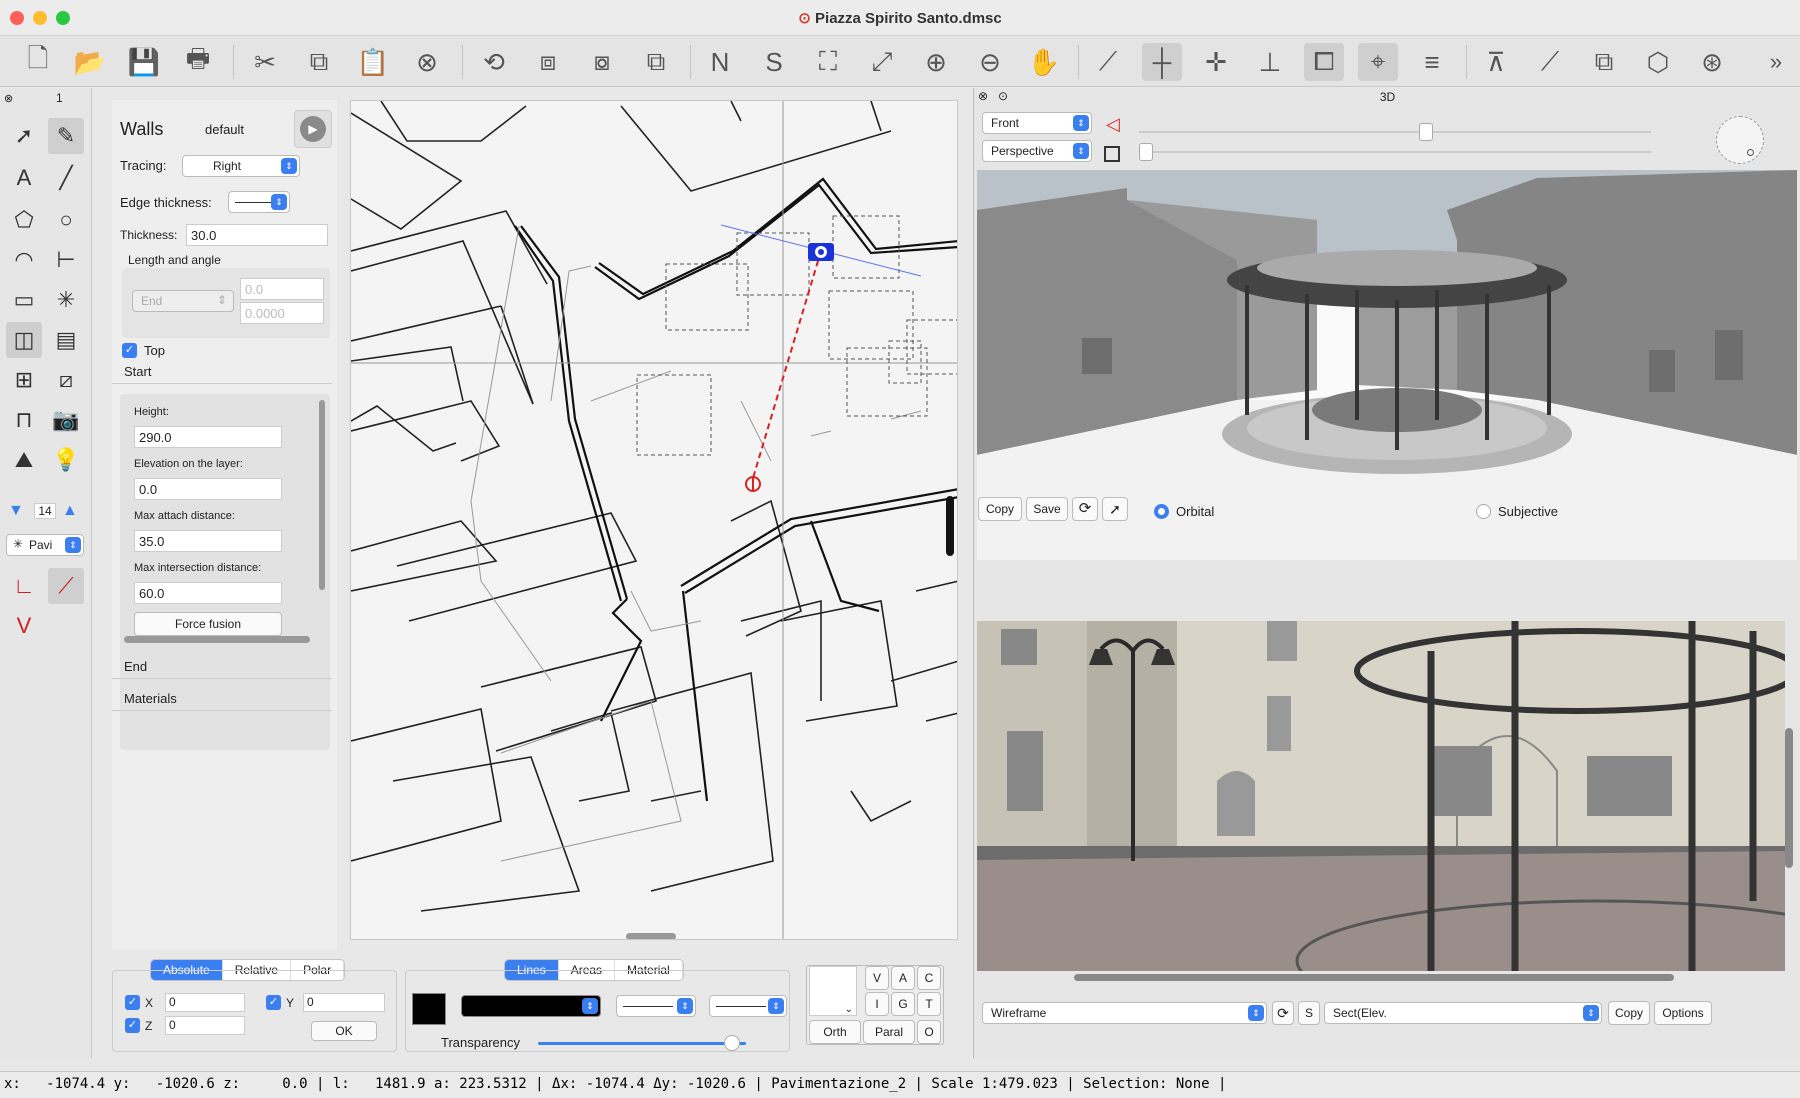 Image resolution: width=1800 pixels, height=1098 pixels. I want to click on x-input: 0, so click(205, 1002).